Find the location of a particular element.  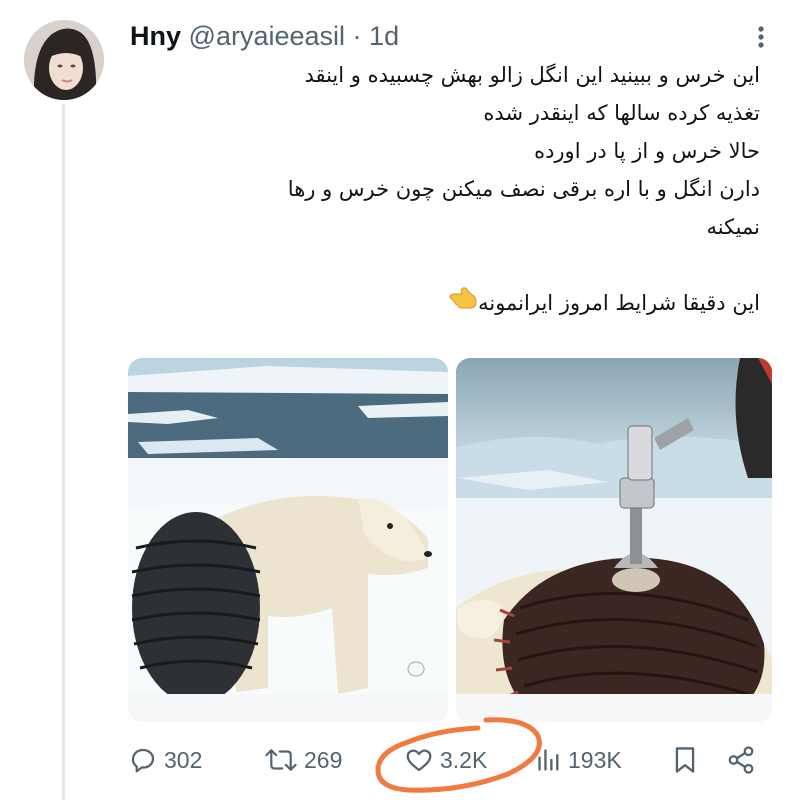

tweet-header: Hny @aryaieeasil · 1d is located at coordinates (264, 36).